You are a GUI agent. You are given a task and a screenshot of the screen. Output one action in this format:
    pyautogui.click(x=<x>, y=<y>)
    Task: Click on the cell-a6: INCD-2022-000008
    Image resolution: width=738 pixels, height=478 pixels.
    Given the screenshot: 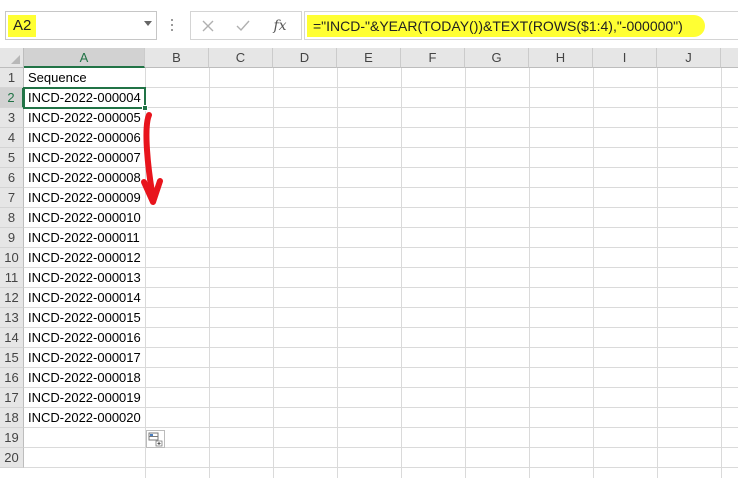 What is the action you would take?
    pyautogui.click(x=84, y=178)
    